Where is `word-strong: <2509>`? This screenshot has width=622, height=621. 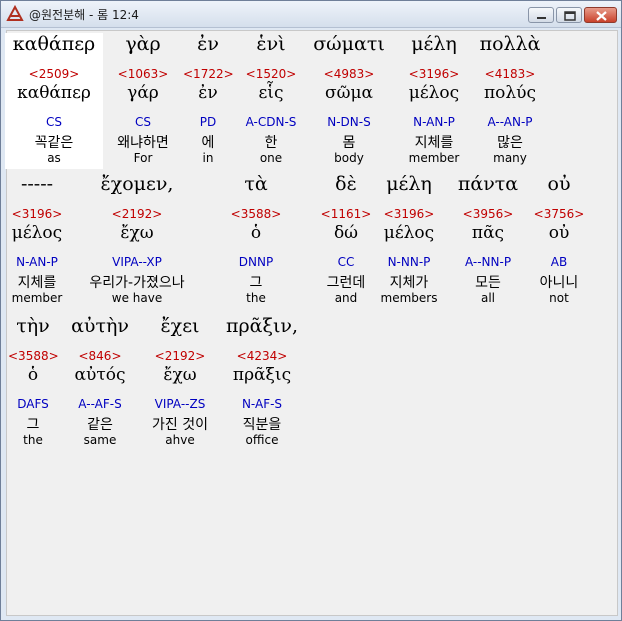
word-strong: <2509> is located at coordinates (54, 74).